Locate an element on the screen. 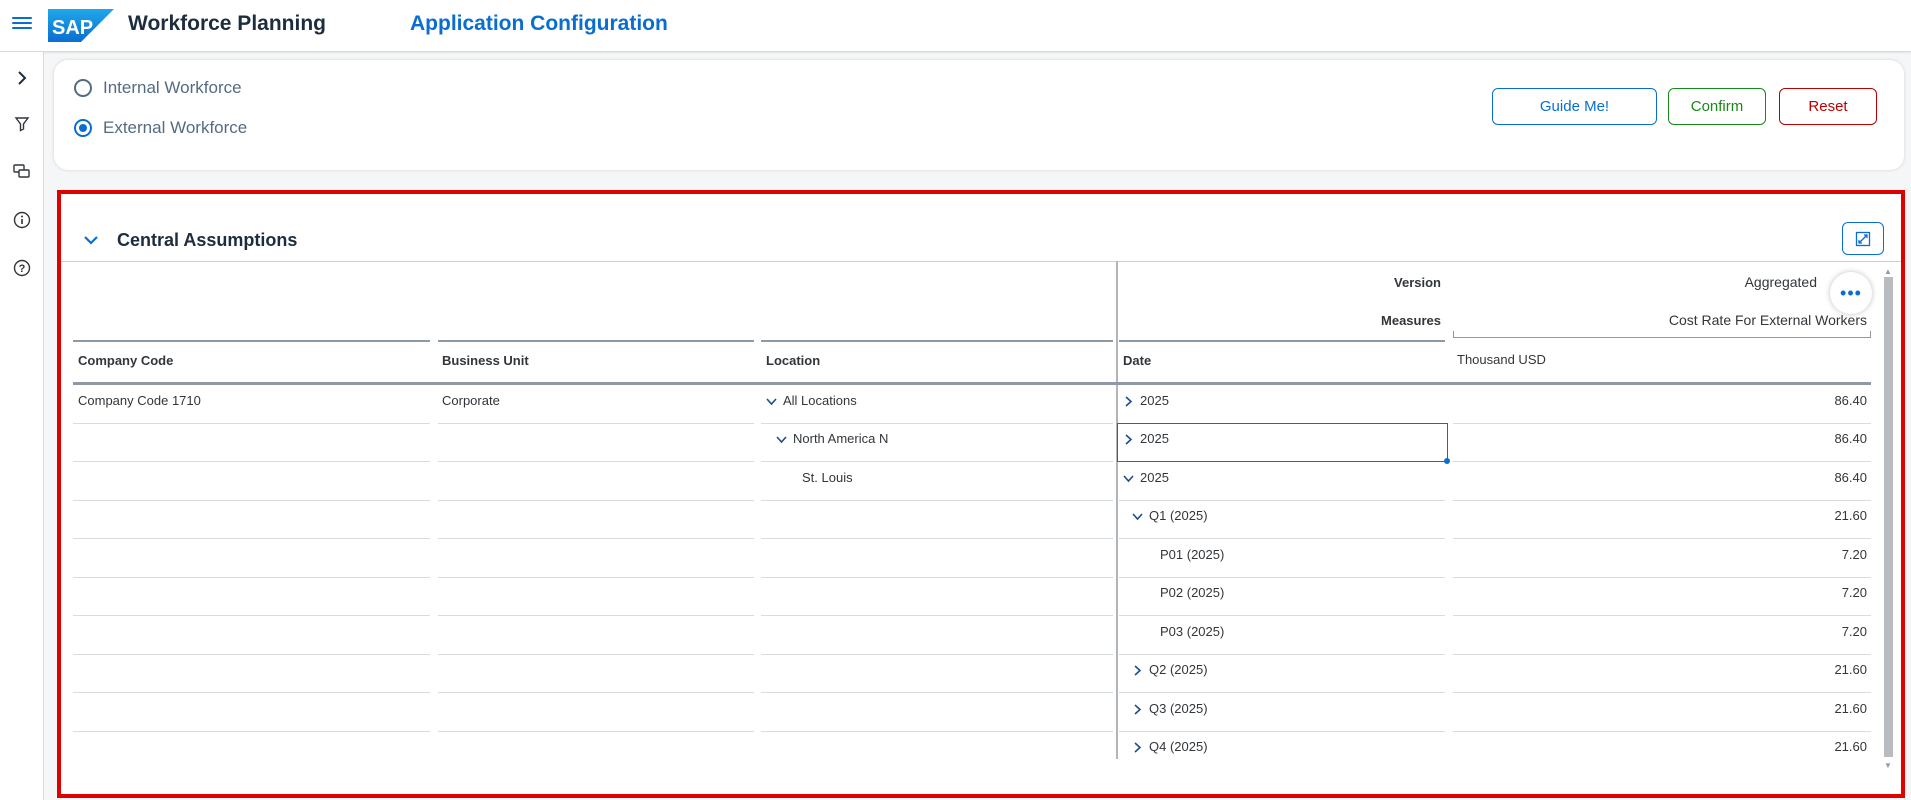 Image resolution: width=1911 pixels, height=800 pixels. page-title: Application Configuration is located at coordinates (539, 24).